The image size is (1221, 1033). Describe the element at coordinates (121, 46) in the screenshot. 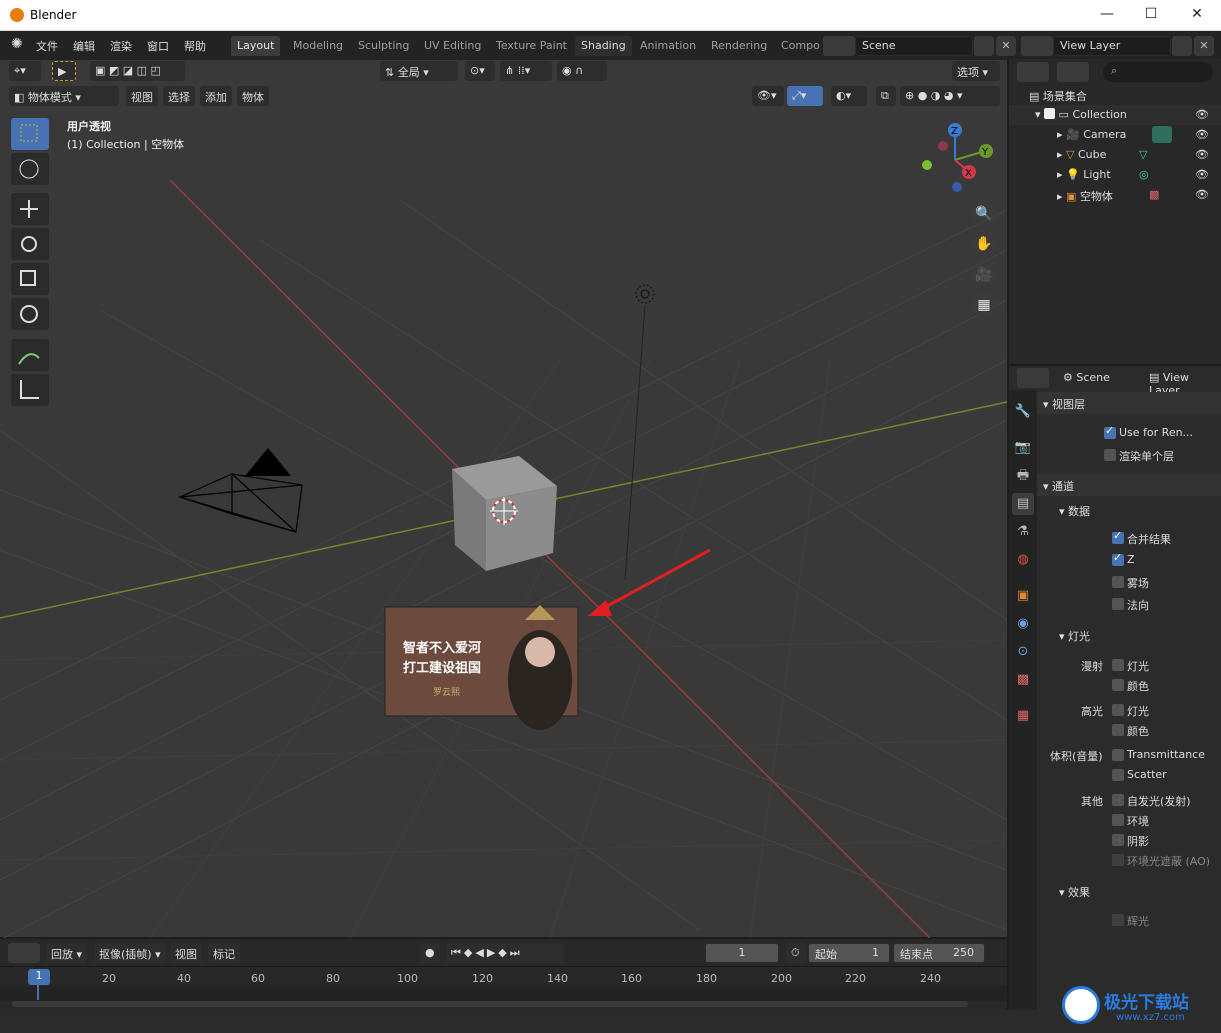

I see `menu-render: 渲染` at that location.